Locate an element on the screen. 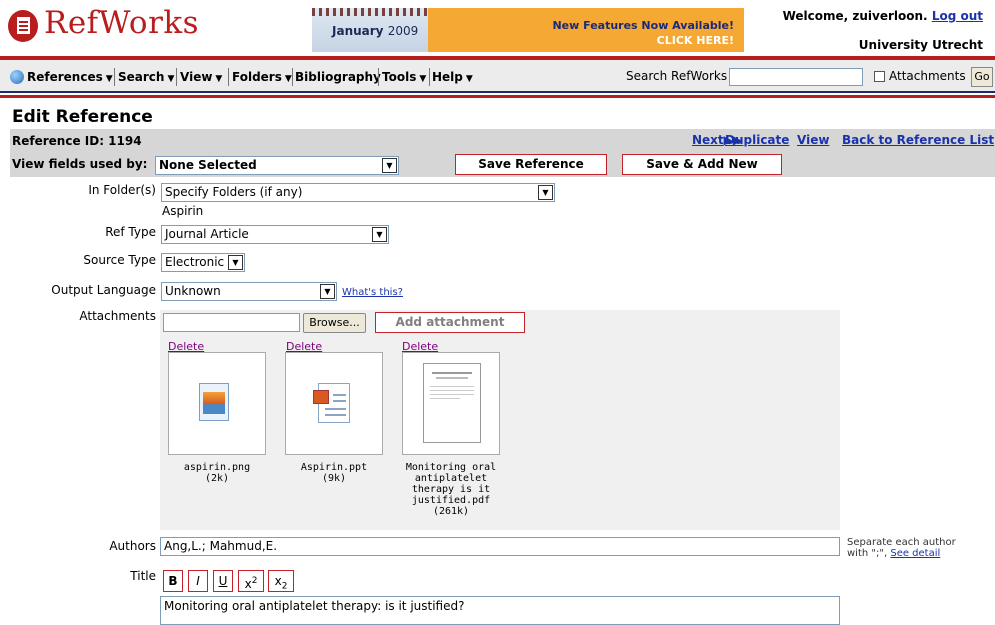  attachment-filename-line: justified.pdf is located at coordinates (451, 500).